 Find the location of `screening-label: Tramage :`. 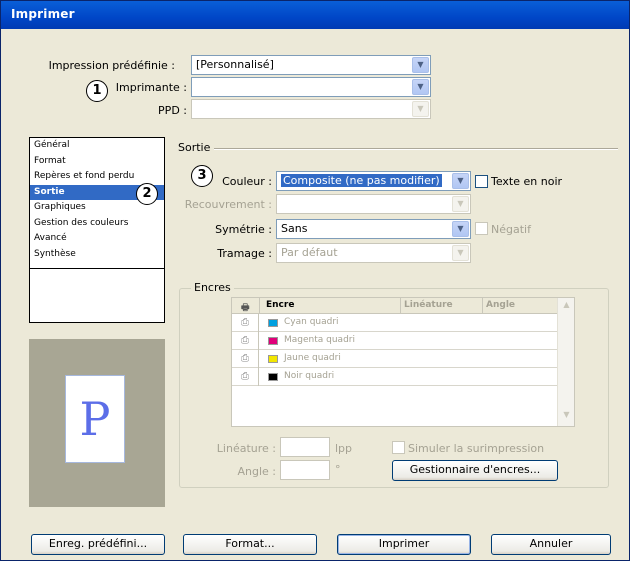

screening-label: Tramage : is located at coordinates (244, 253).